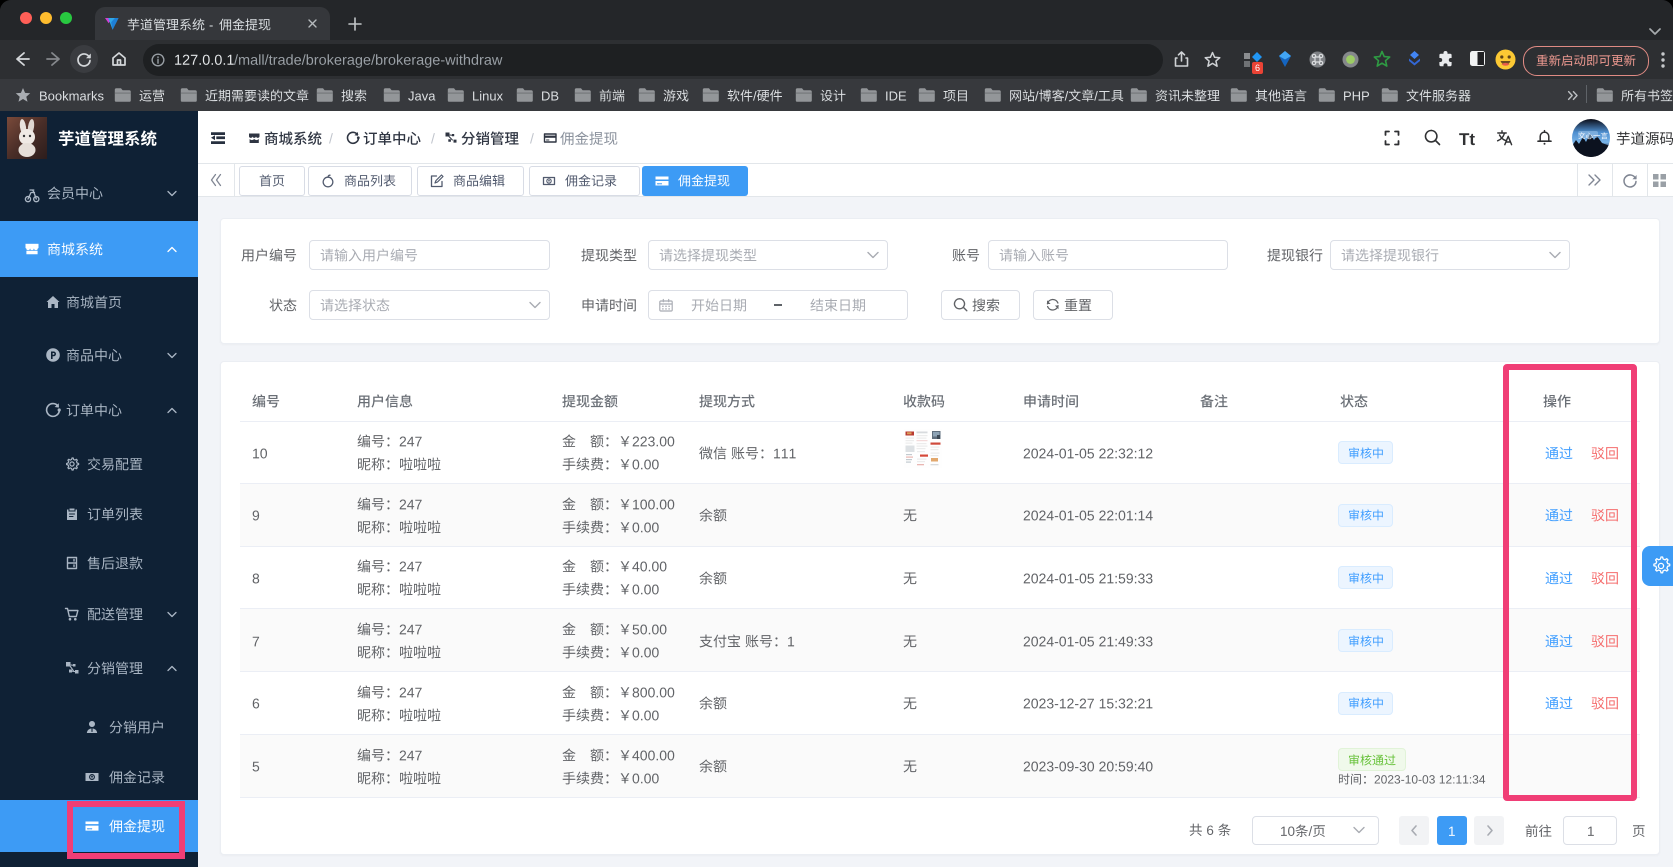 This screenshot has height=867, width=1673. What do you see at coordinates (1257, 68) in the screenshot?
I see `svg-text: 6` at bounding box center [1257, 68].